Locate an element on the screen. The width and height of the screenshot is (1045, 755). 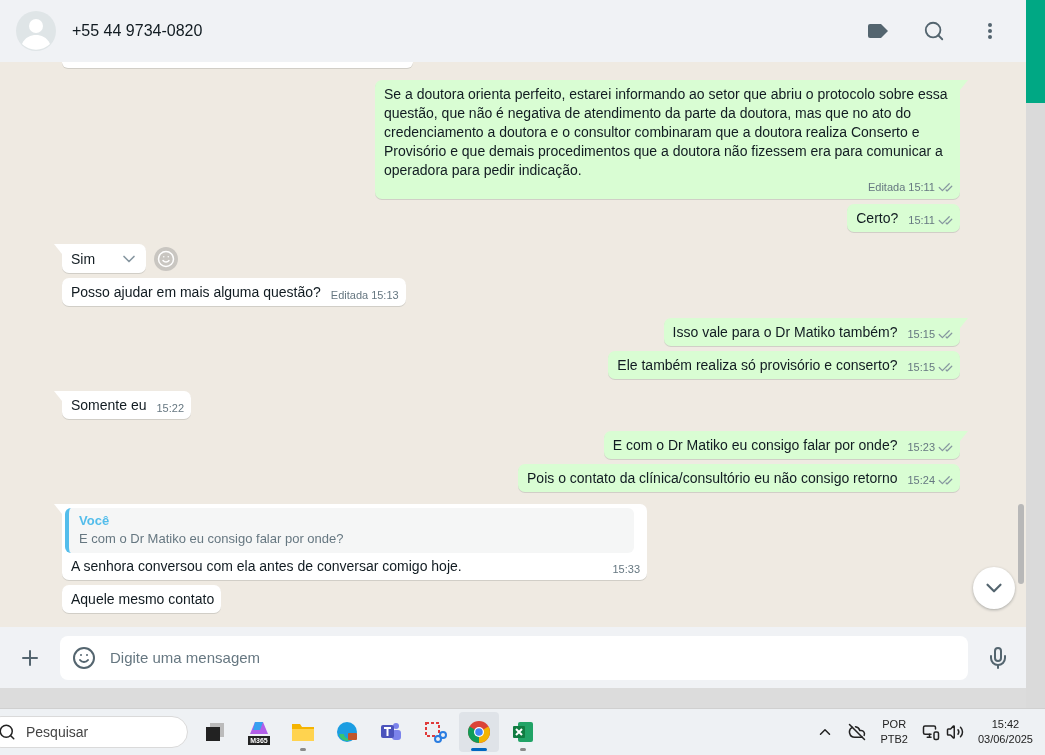
clock: 15:42 03/06/2025 is located at coordinates (1005, 732).